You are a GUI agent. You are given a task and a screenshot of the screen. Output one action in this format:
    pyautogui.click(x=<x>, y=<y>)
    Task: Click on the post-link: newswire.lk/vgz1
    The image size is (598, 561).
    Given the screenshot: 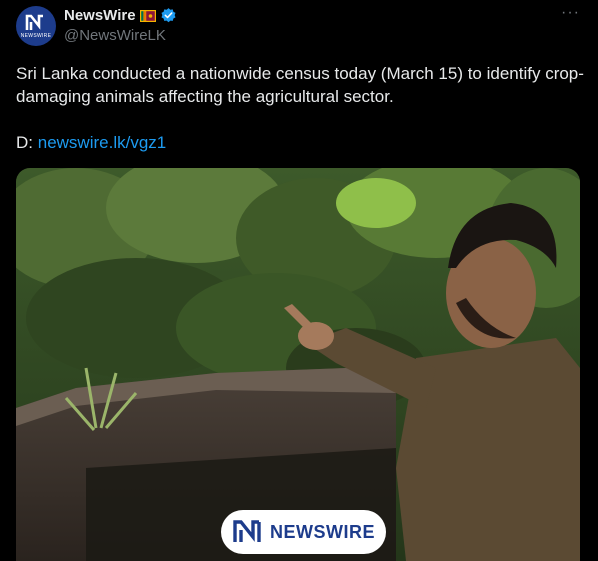 What is the action you would take?
    pyautogui.click(x=102, y=142)
    